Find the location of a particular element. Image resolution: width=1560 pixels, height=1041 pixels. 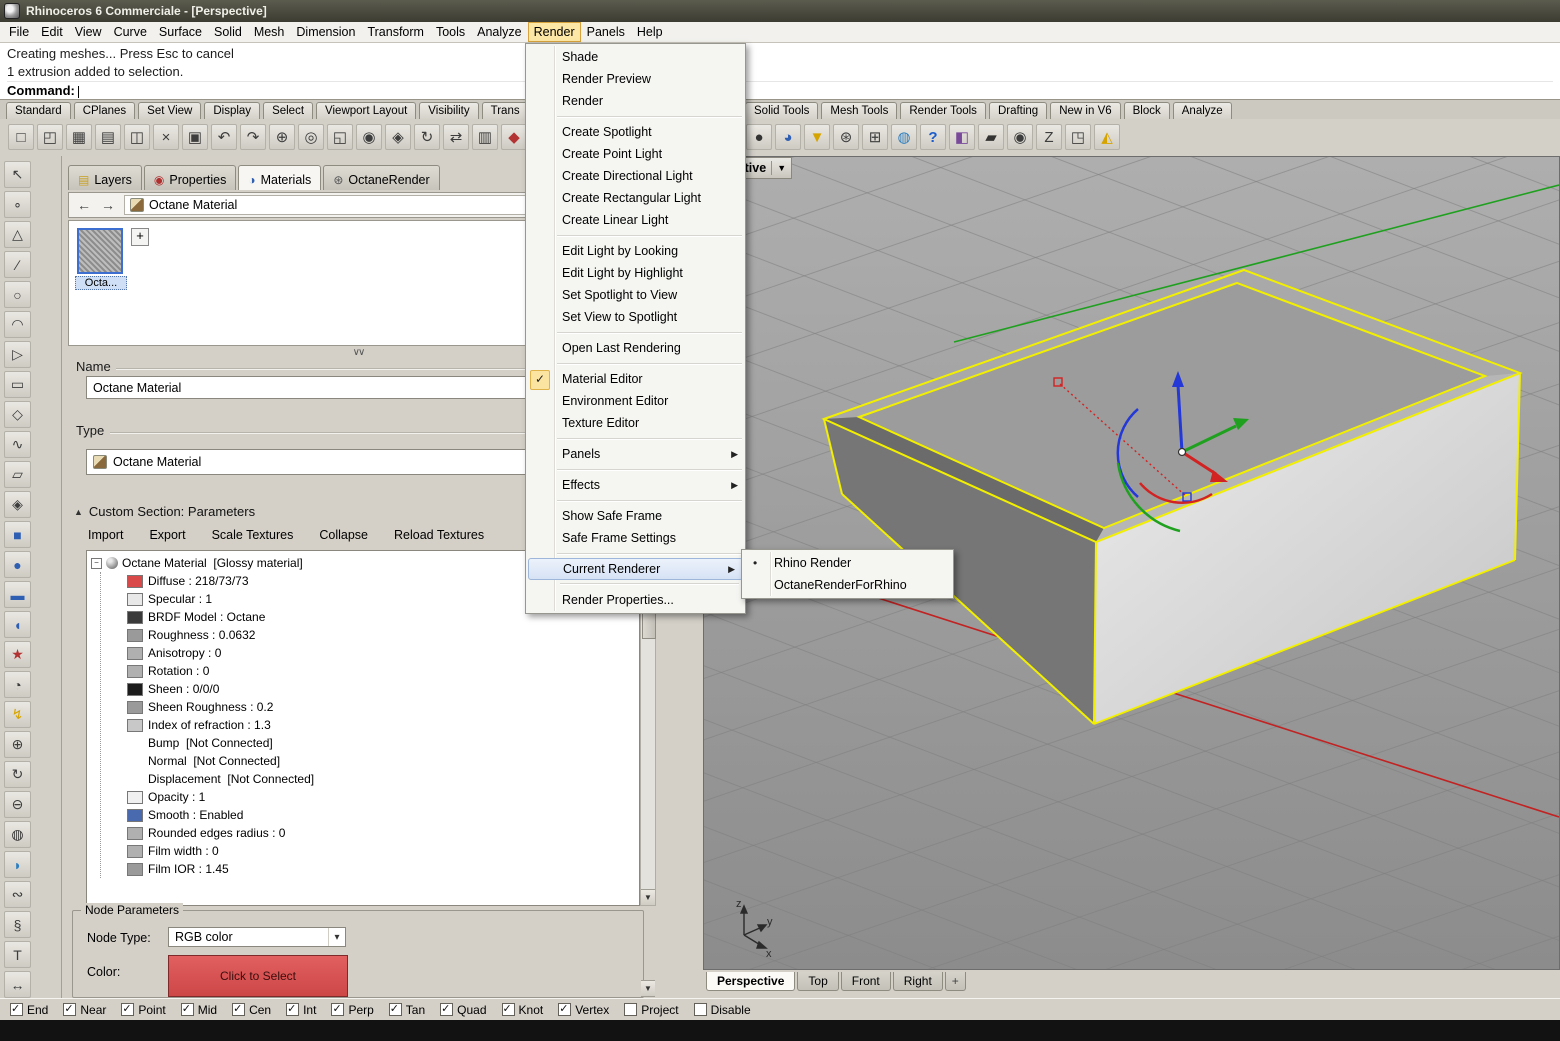

globe-icon: ◍ is located at coordinates (904, 137).